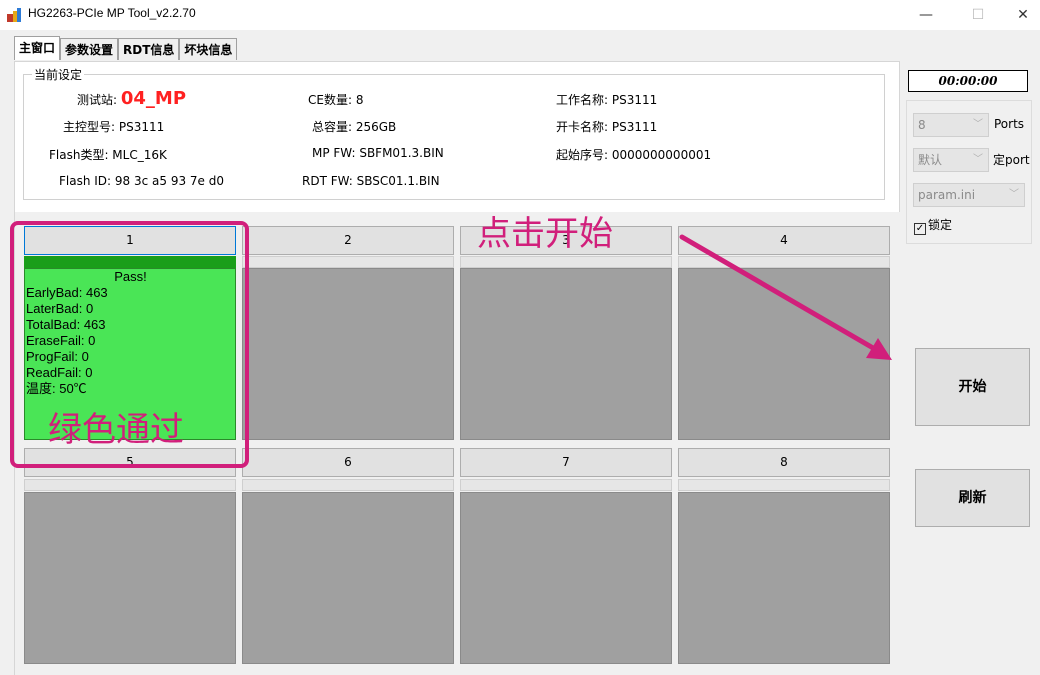 Image resolution: width=1040 pixels, height=675 pixels. I want to click on port-6-button: 6, so click(348, 462).